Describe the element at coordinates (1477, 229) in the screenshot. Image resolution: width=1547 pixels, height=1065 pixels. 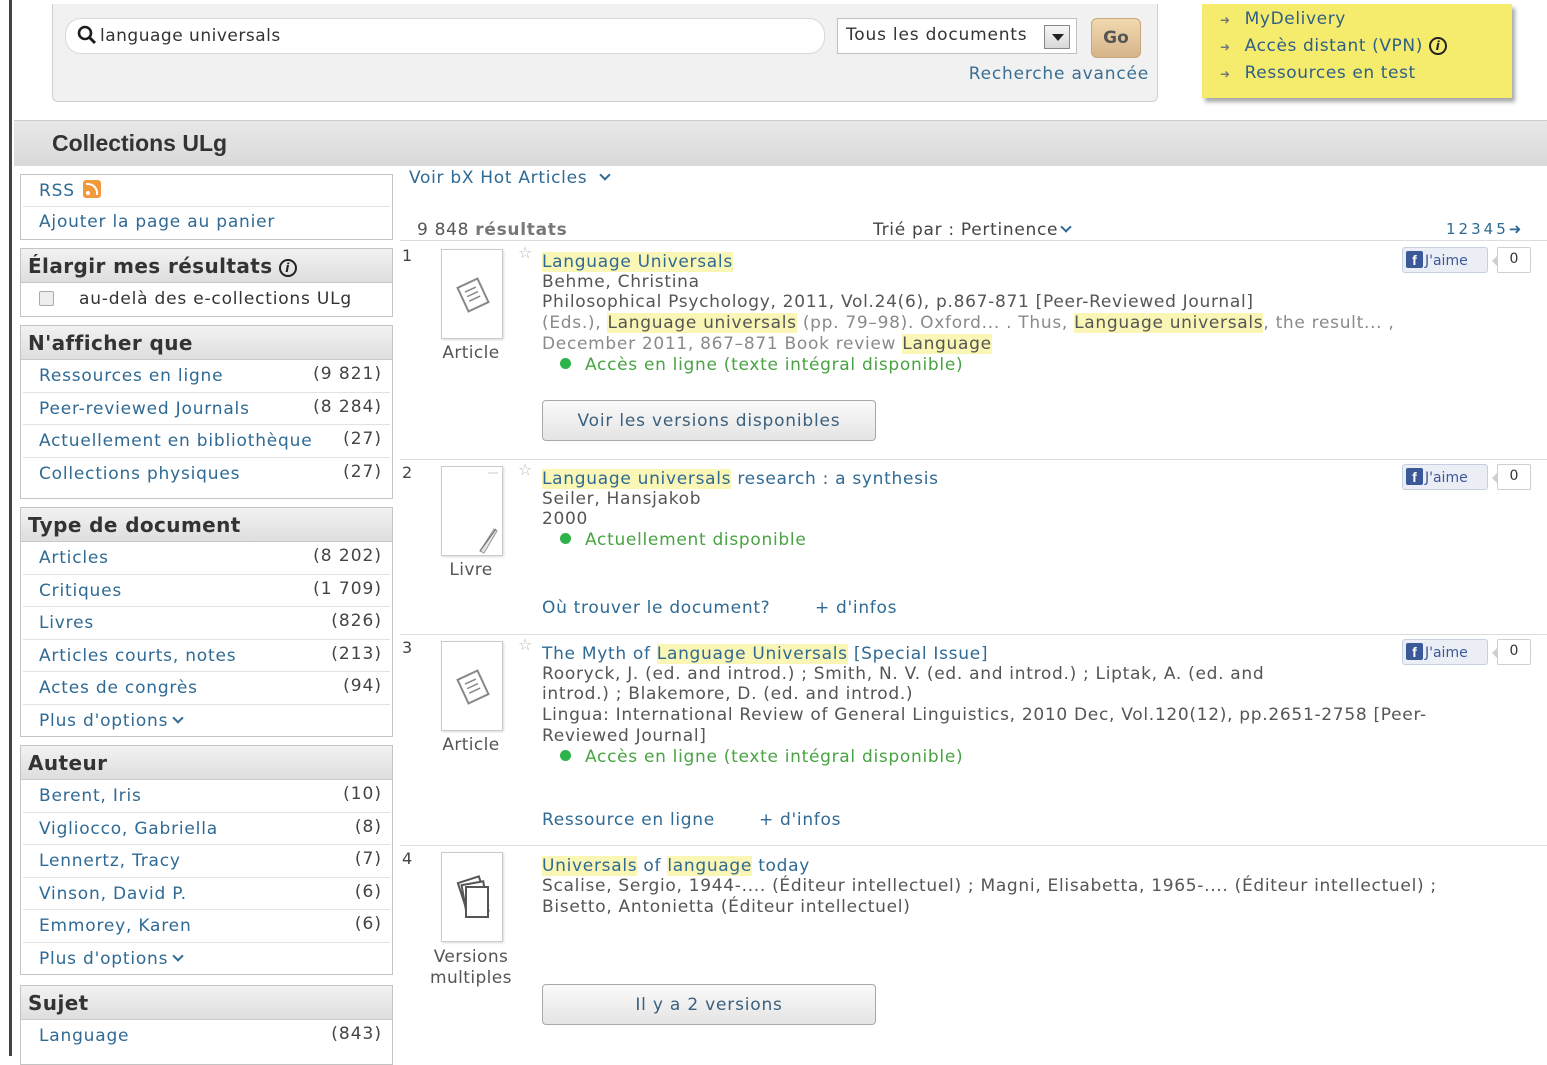
I see `page-link: 3` at that location.